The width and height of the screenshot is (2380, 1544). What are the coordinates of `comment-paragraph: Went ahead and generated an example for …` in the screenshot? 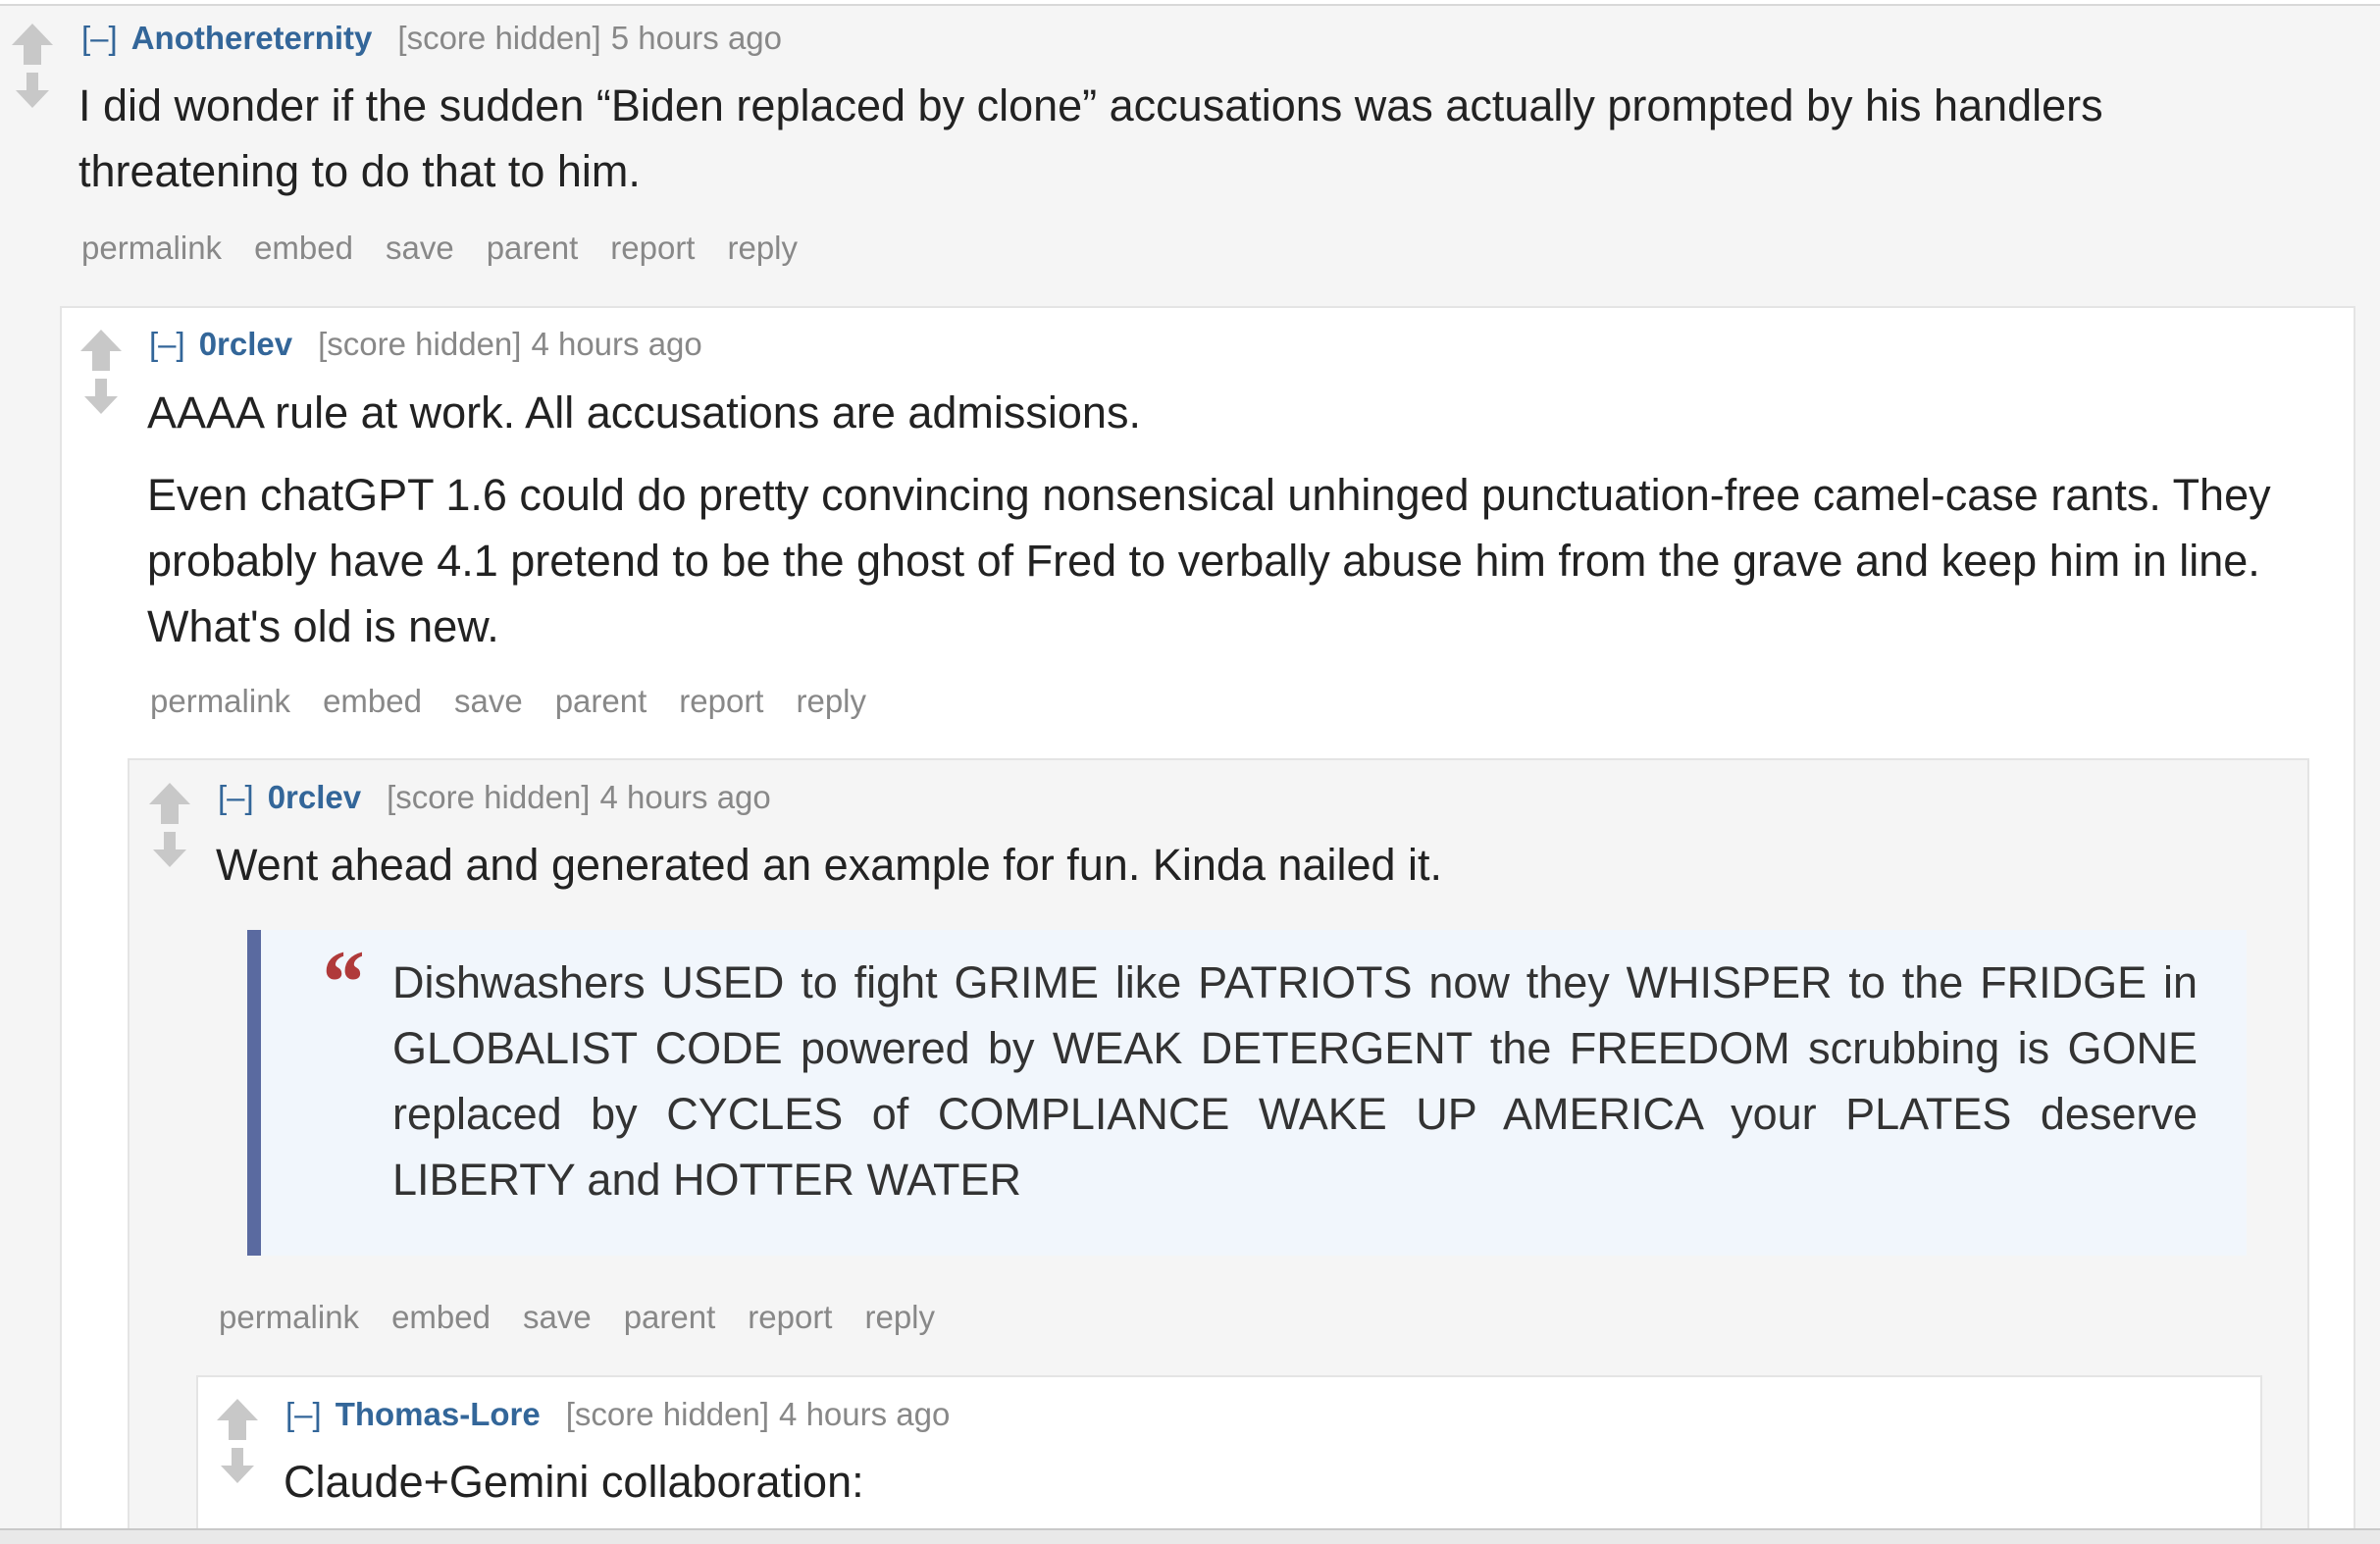 It's located at (829, 865).